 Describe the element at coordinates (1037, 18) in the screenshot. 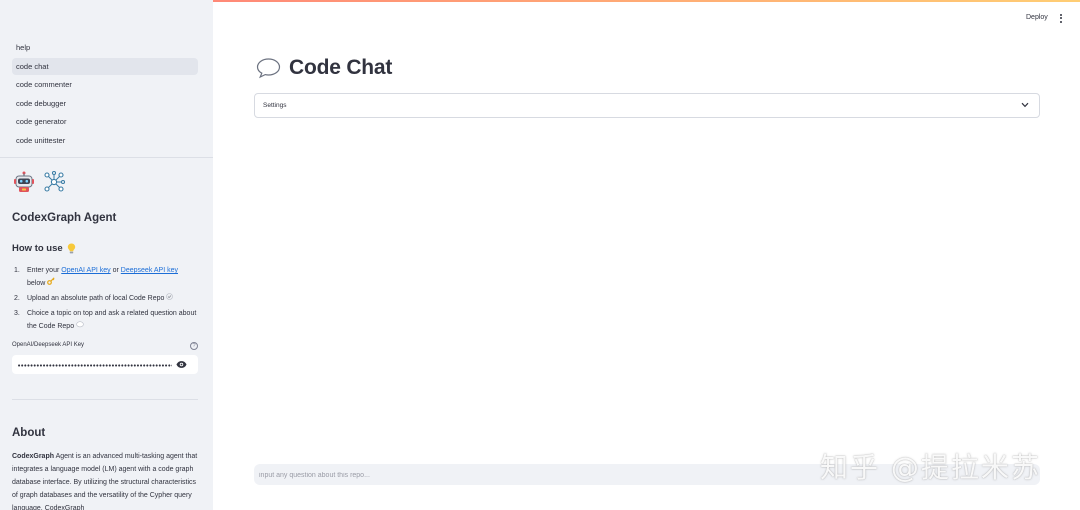

I see `deploy-button: Deploy` at that location.